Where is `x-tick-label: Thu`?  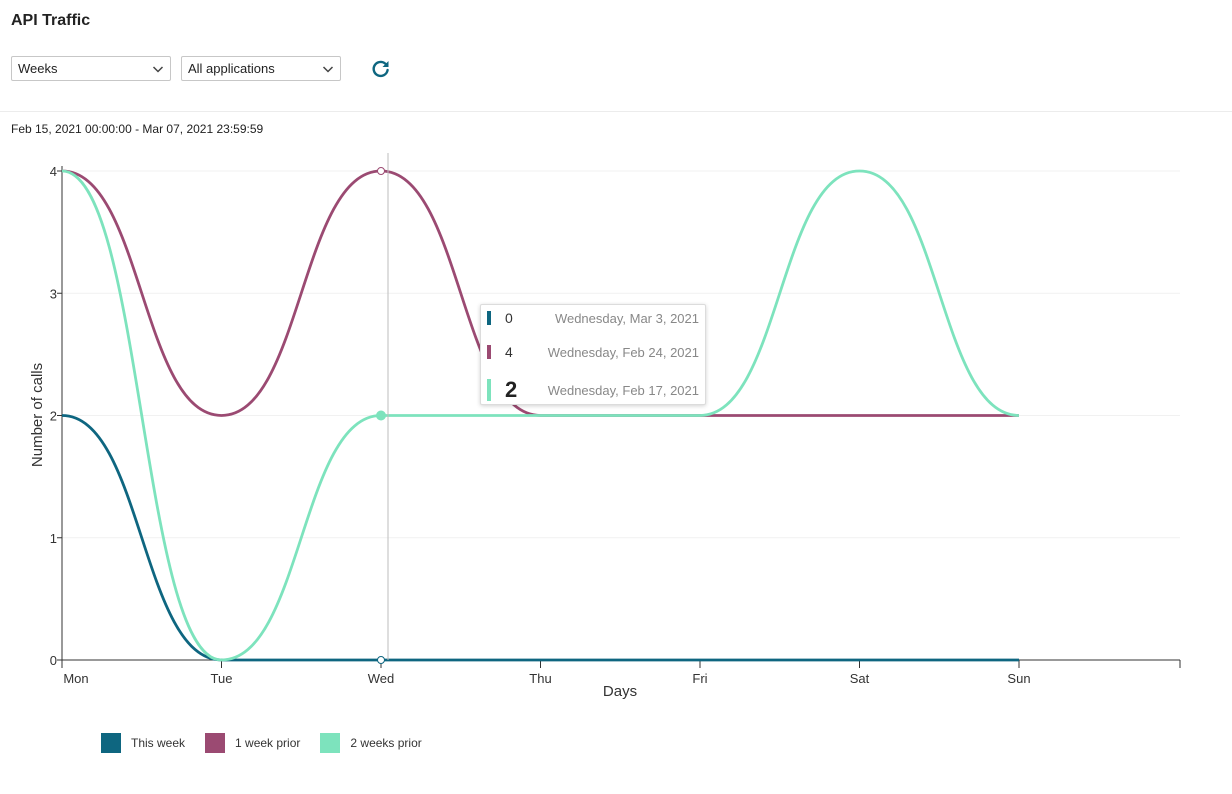 x-tick-label: Thu is located at coordinates (540, 678).